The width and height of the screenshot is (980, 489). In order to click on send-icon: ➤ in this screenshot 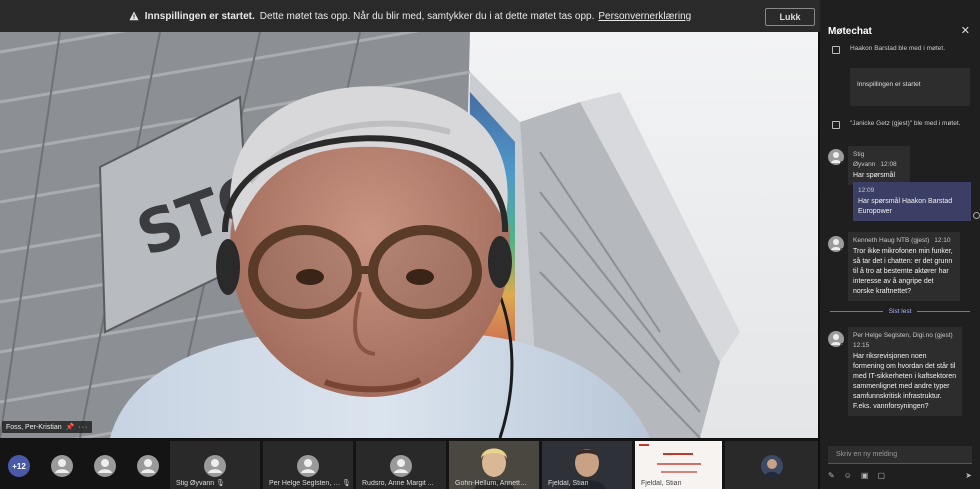, I will do `click(968, 475)`.